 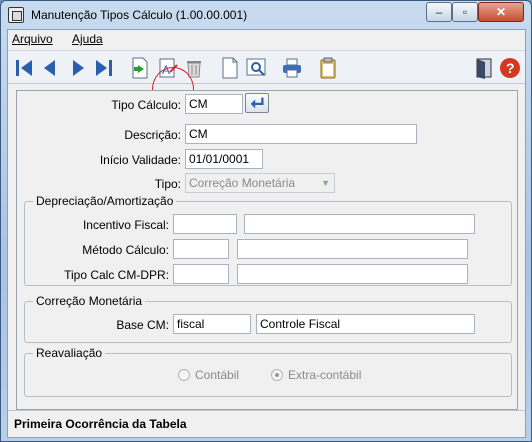 What do you see at coordinates (142, 325) in the screenshot?
I see `base-cm-label: Base CM:` at bounding box center [142, 325].